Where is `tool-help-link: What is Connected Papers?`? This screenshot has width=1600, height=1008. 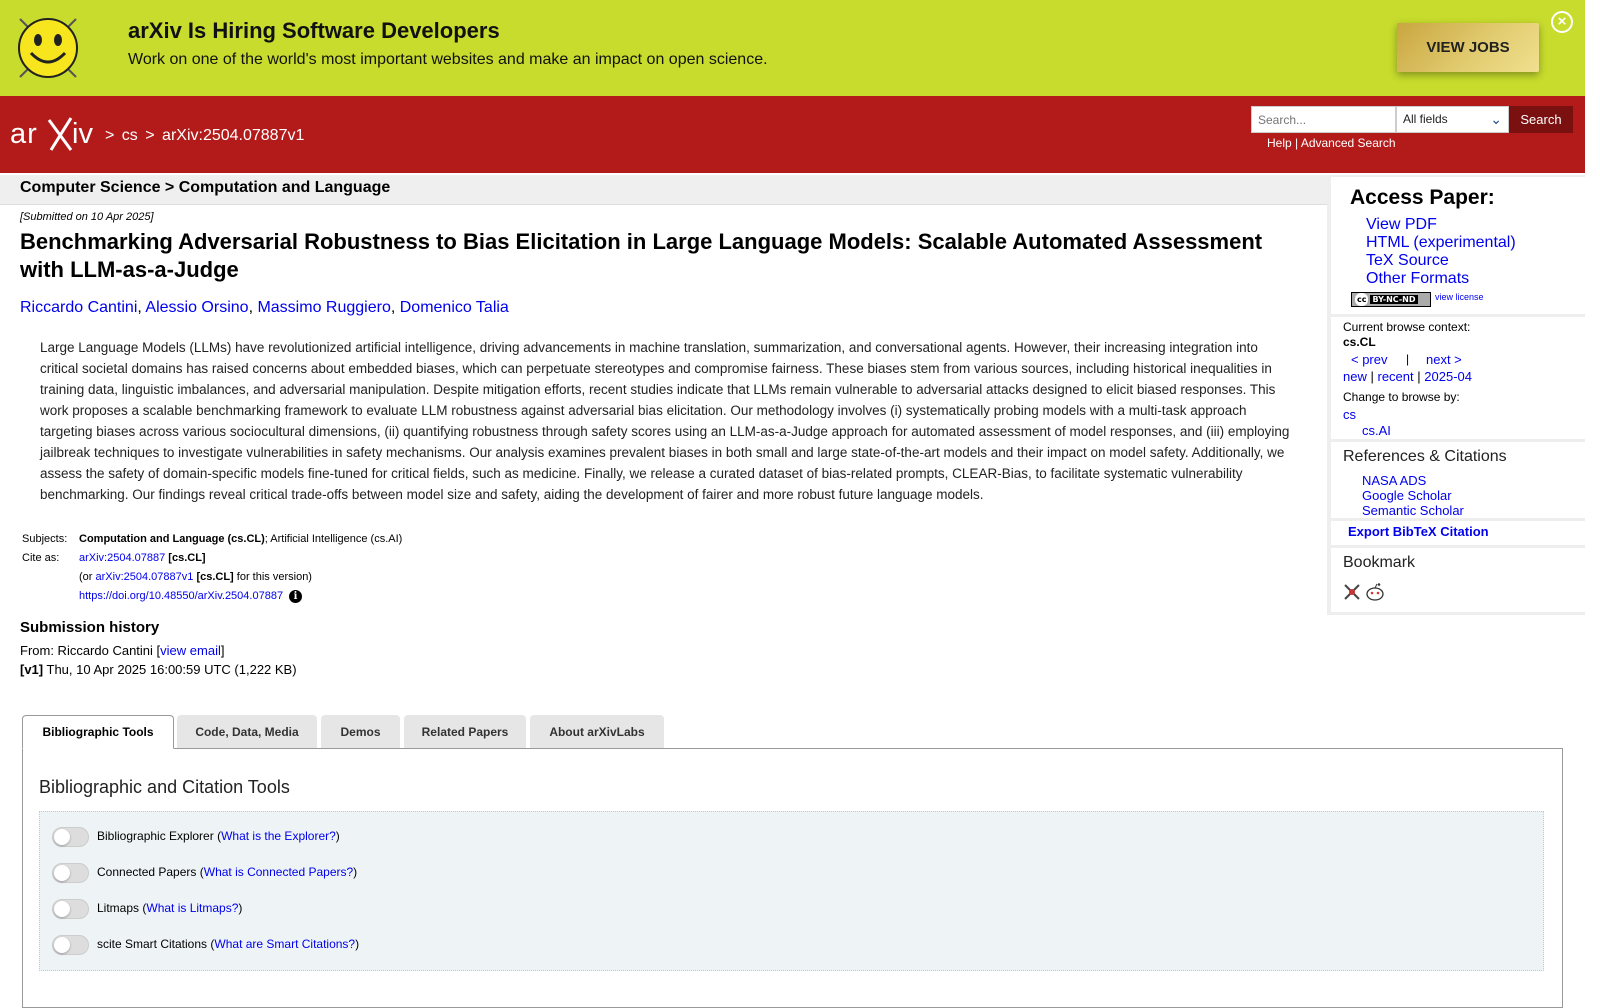
tool-help-link: What is Connected Papers? is located at coordinates (278, 872).